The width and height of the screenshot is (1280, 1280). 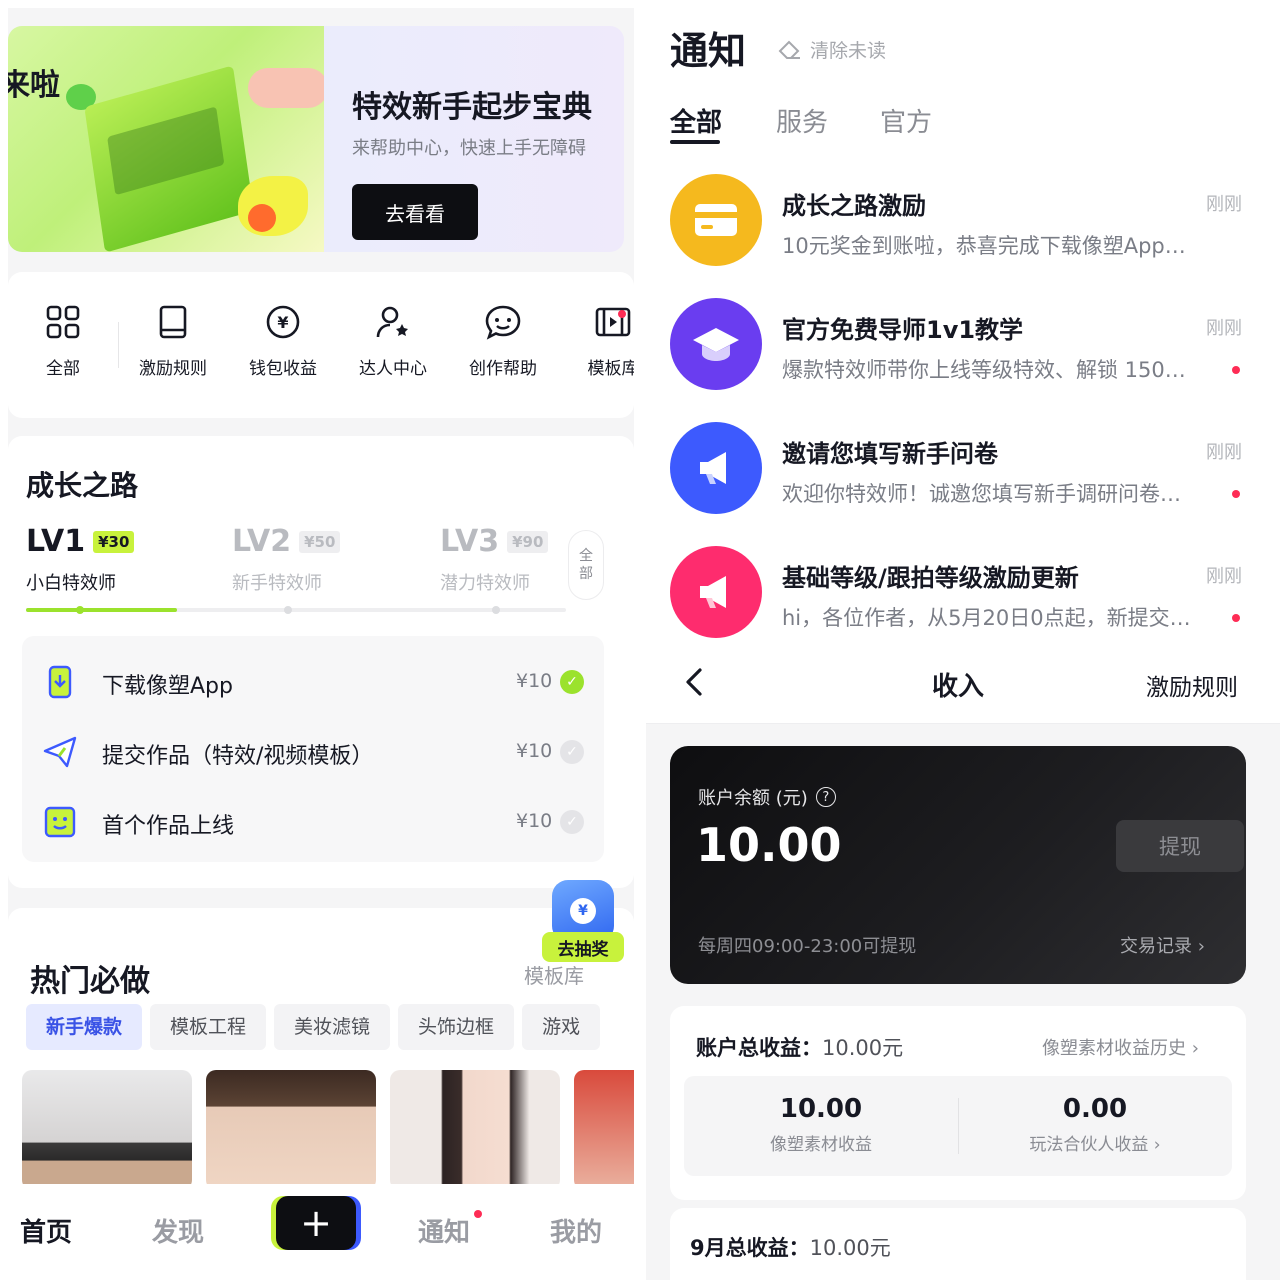 I want to click on chip-newbie-hits: 新手爆款, so click(x=84, y=1027).